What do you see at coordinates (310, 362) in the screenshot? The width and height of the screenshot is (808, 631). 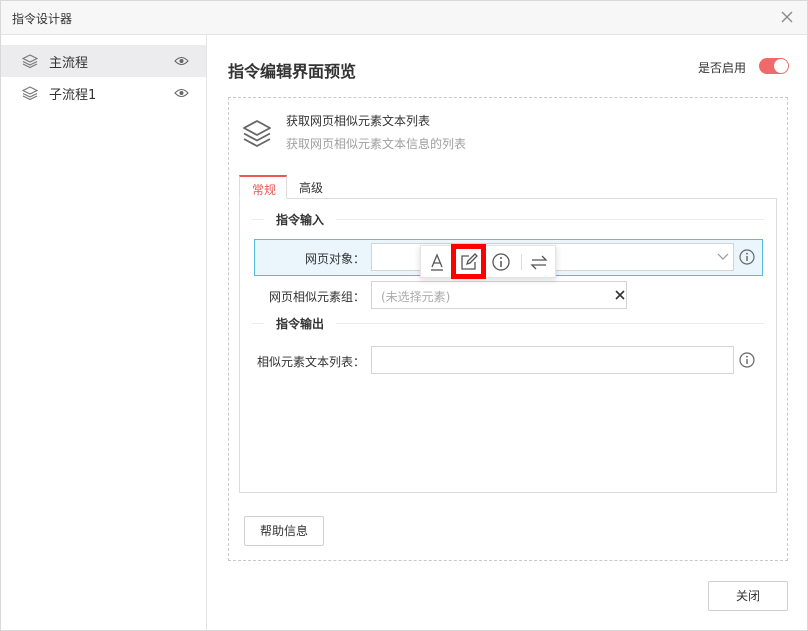 I see `text-list-label: 相似元素文本列表：` at bounding box center [310, 362].